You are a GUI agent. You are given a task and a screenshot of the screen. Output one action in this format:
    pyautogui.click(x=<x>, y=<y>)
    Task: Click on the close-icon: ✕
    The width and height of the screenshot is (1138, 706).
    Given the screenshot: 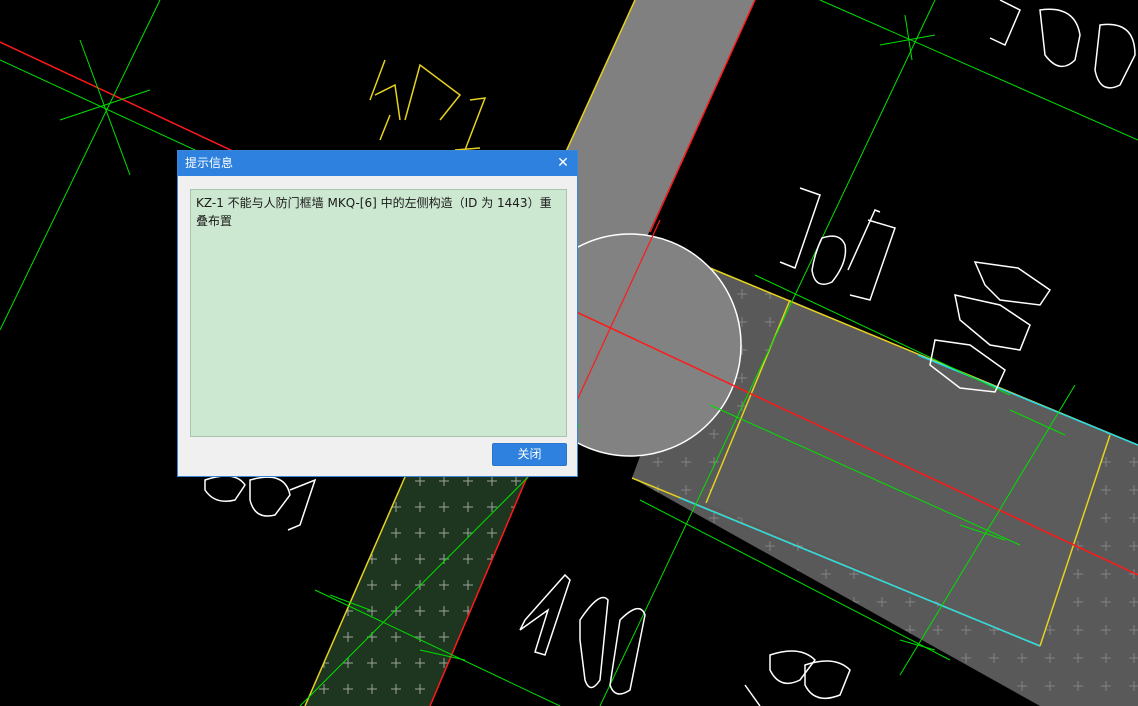 What is the action you would take?
    pyautogui.click(x=563, y=163)
    